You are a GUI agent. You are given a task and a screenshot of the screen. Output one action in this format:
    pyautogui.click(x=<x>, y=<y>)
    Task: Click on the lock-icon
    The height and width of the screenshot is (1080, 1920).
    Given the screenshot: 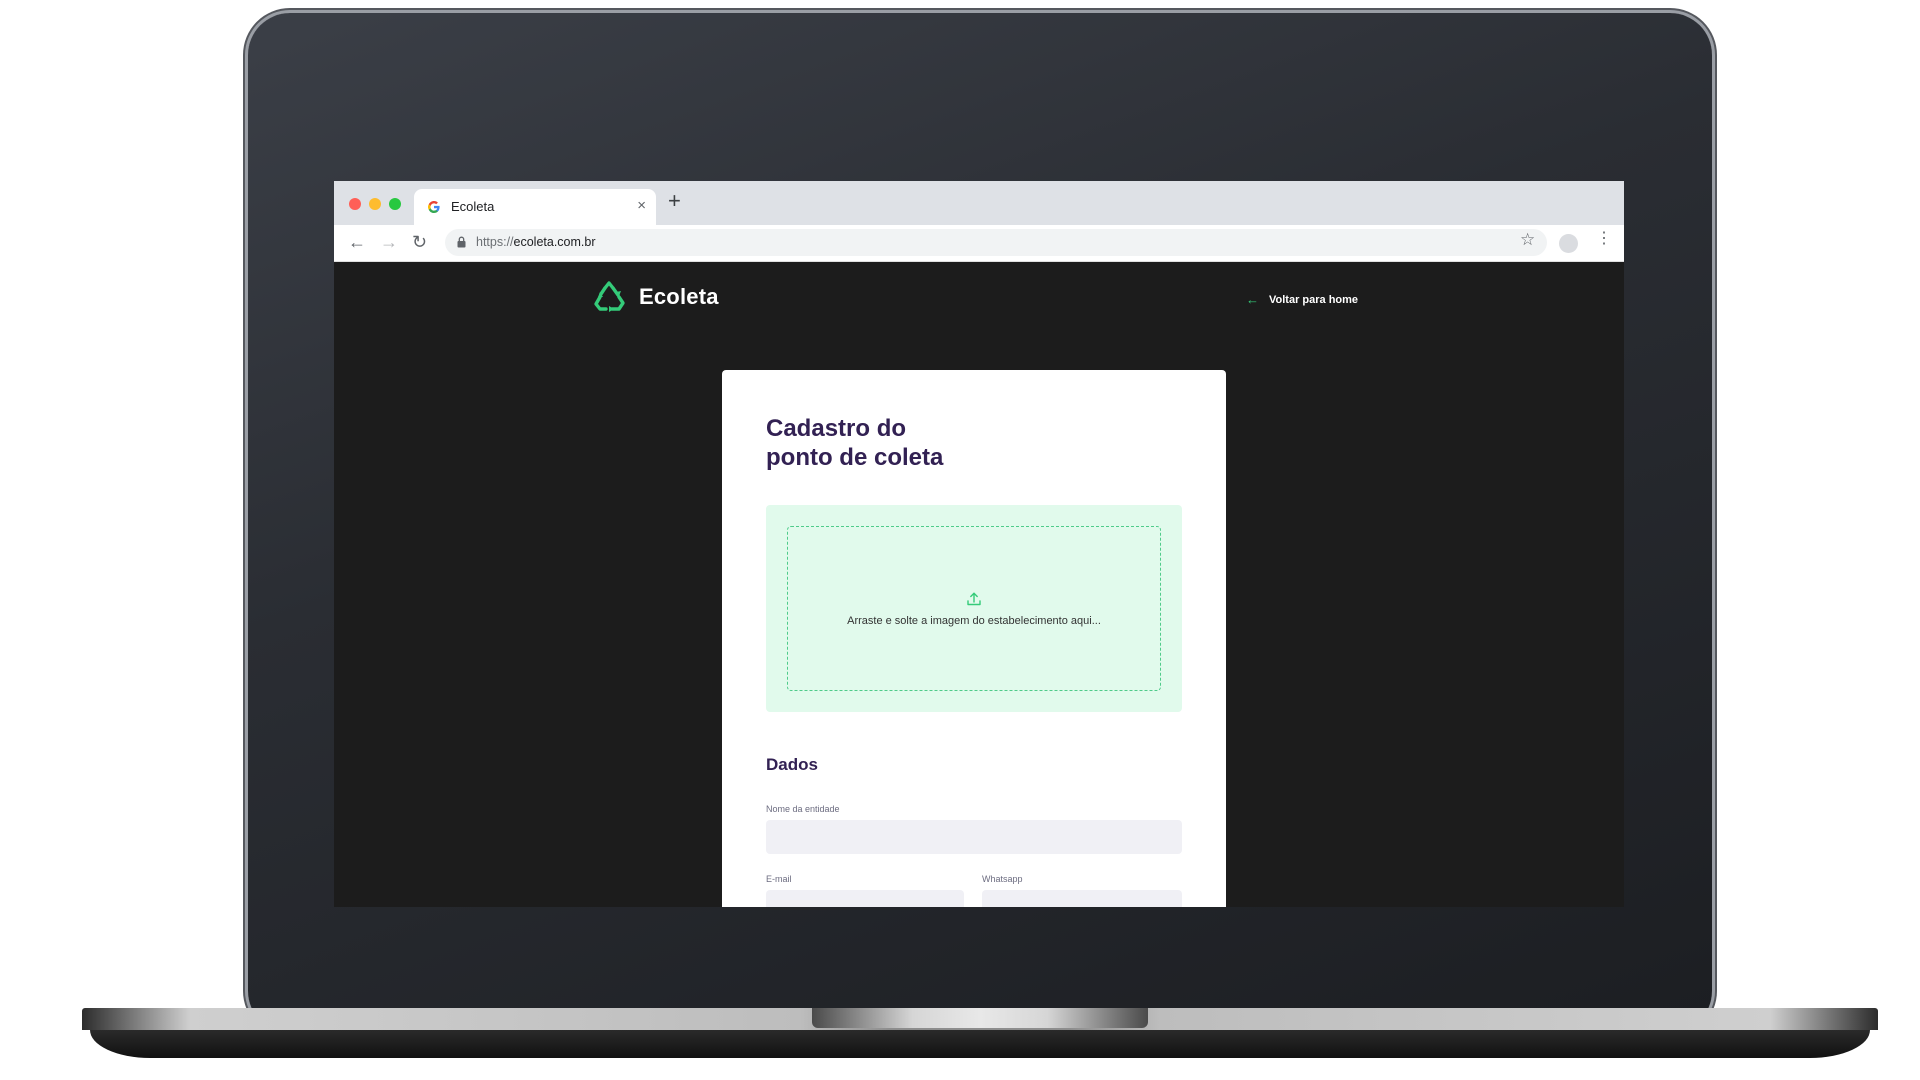 What is the action you would take?
    pyautogui.click(x=461, y=242)
    